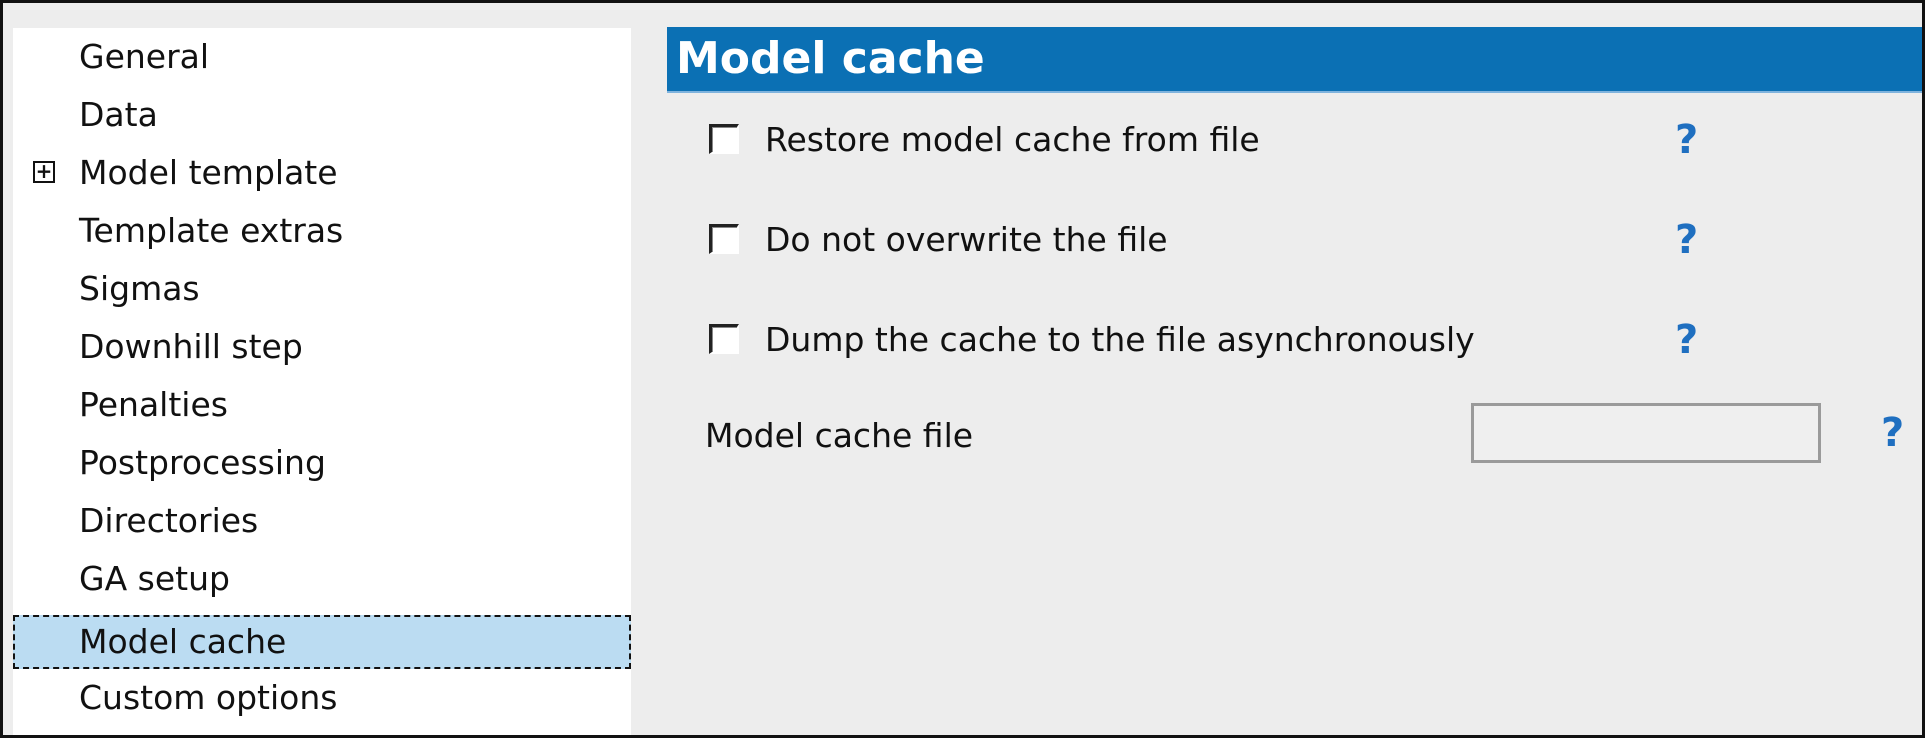 This screenshot has width=1925, height=738. What do you see at coordinates (724, 339) in the screenshot?
I see `dump-async-checkbox` at bounding box center [724, 339].